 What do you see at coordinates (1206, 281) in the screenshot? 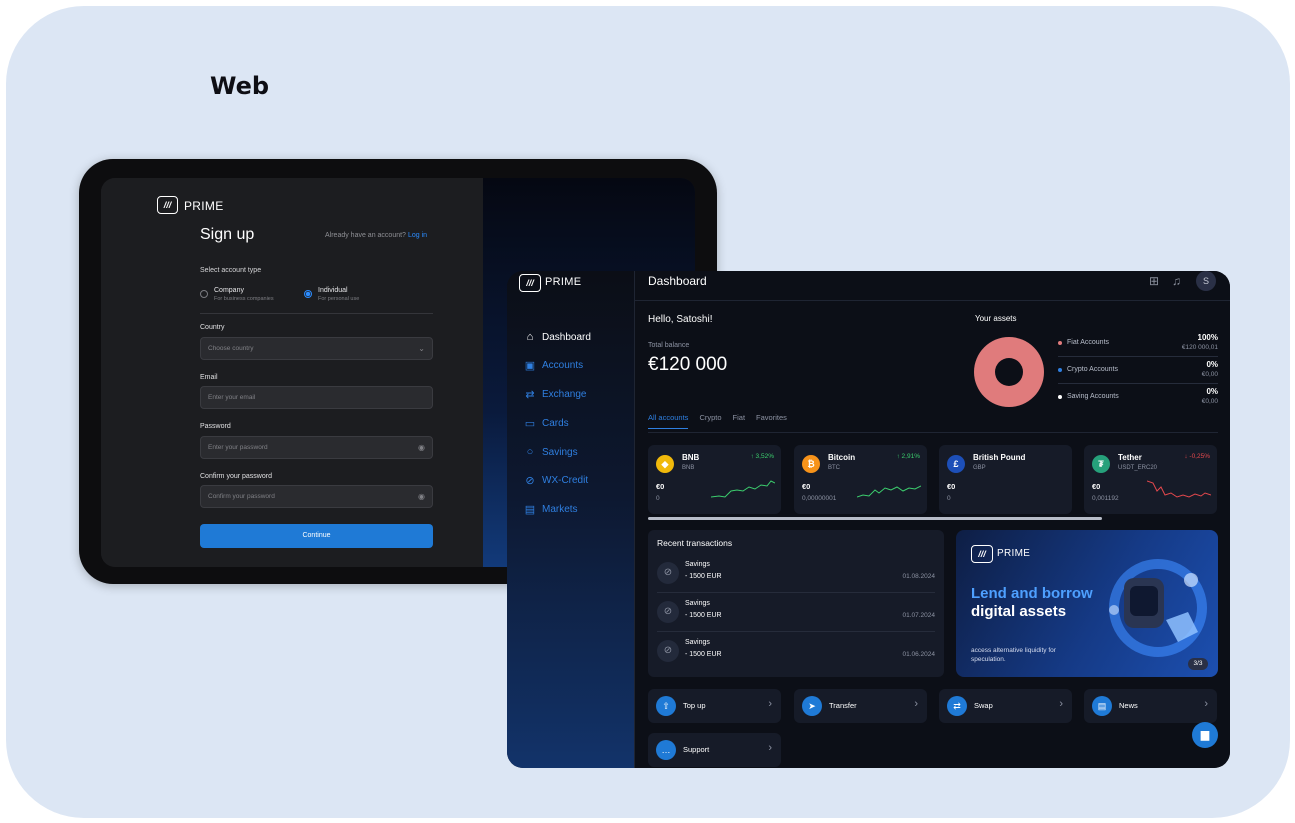
I see `avatar: S` at bounding box center [1206, 281].